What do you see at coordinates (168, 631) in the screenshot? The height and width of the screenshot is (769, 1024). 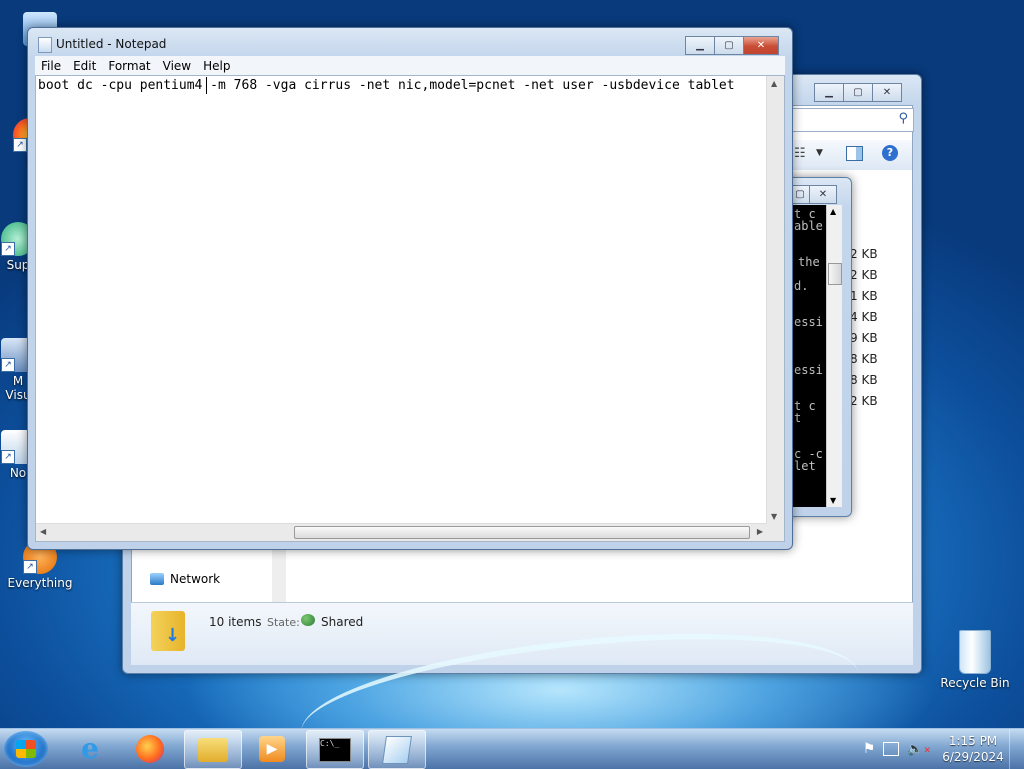 I see `folder-icon: ↓` at bounding box center [168, 631].